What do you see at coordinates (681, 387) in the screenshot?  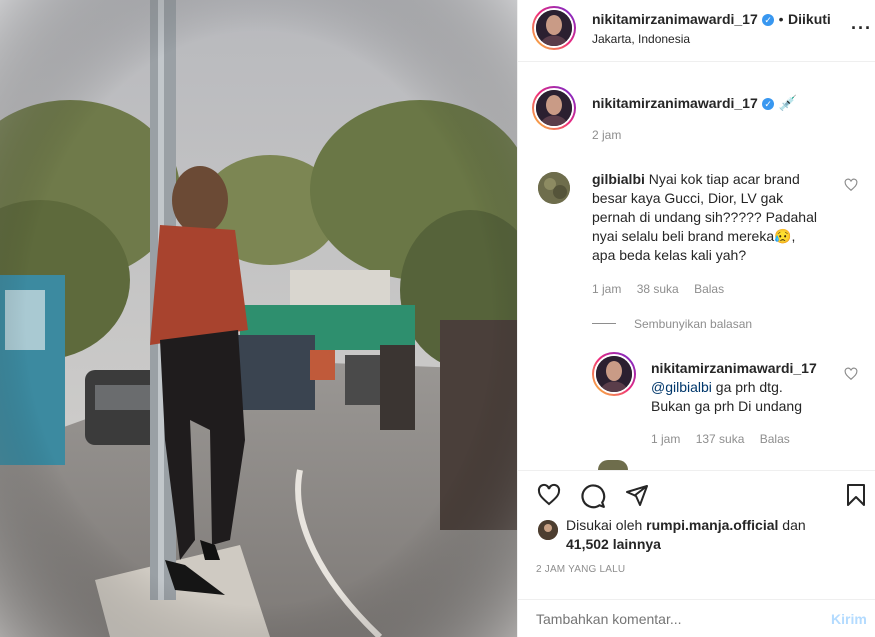 I see `reply-mention-link: @gilbialbi` at bounding box center [681, 387].